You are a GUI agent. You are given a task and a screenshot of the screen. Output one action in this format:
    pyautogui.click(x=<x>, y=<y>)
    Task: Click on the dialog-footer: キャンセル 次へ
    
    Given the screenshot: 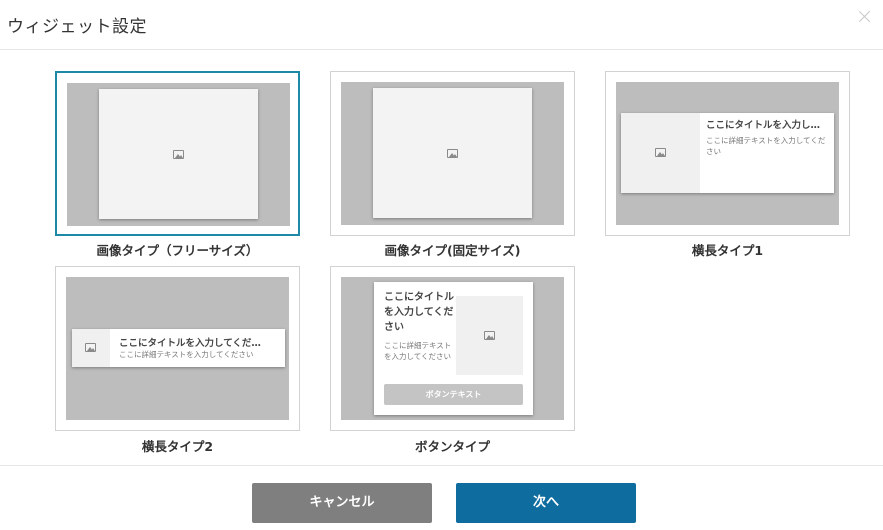 What is the action you would take?
    pyautogui.click(x=441, y=497)
    